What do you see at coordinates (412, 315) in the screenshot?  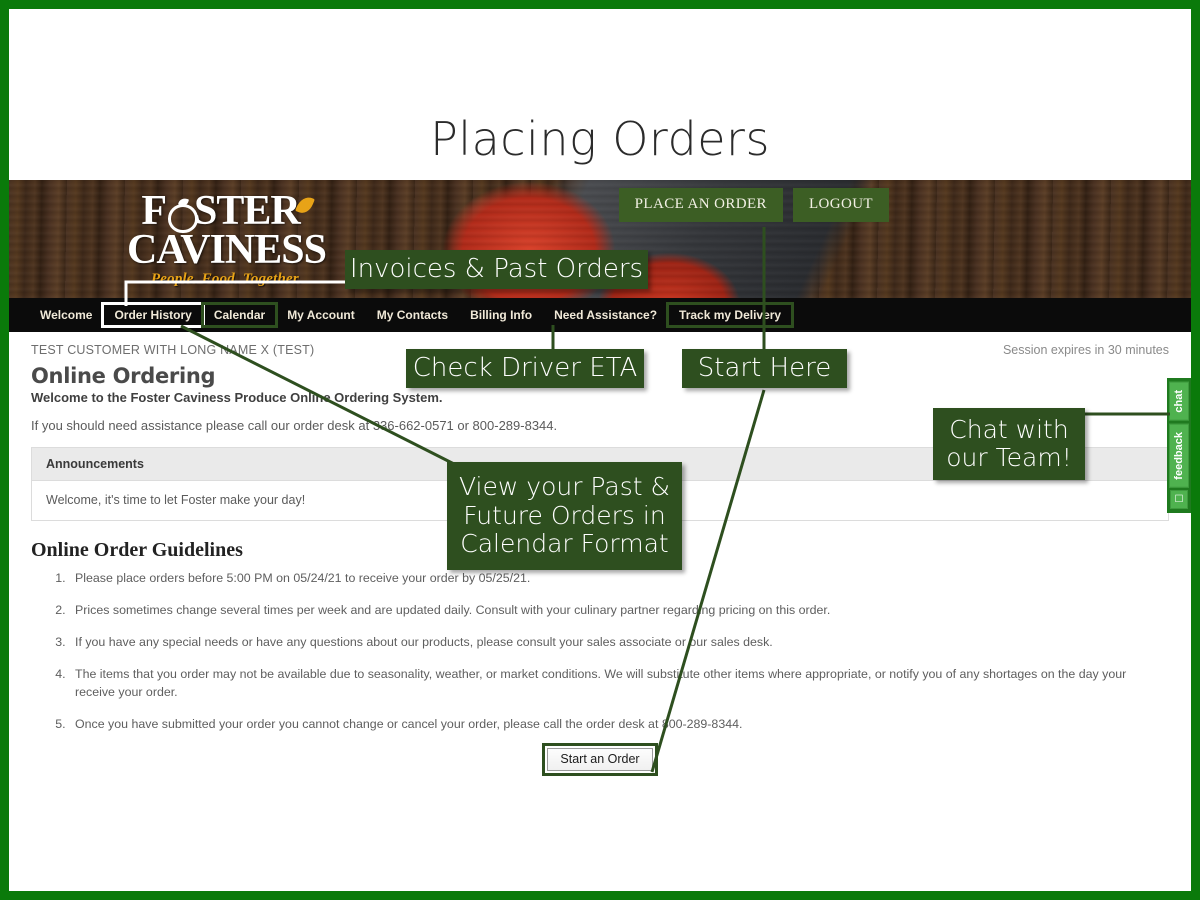 I see `nav-item-my-contacts: My Contacts` at bounding box center [412, 315].